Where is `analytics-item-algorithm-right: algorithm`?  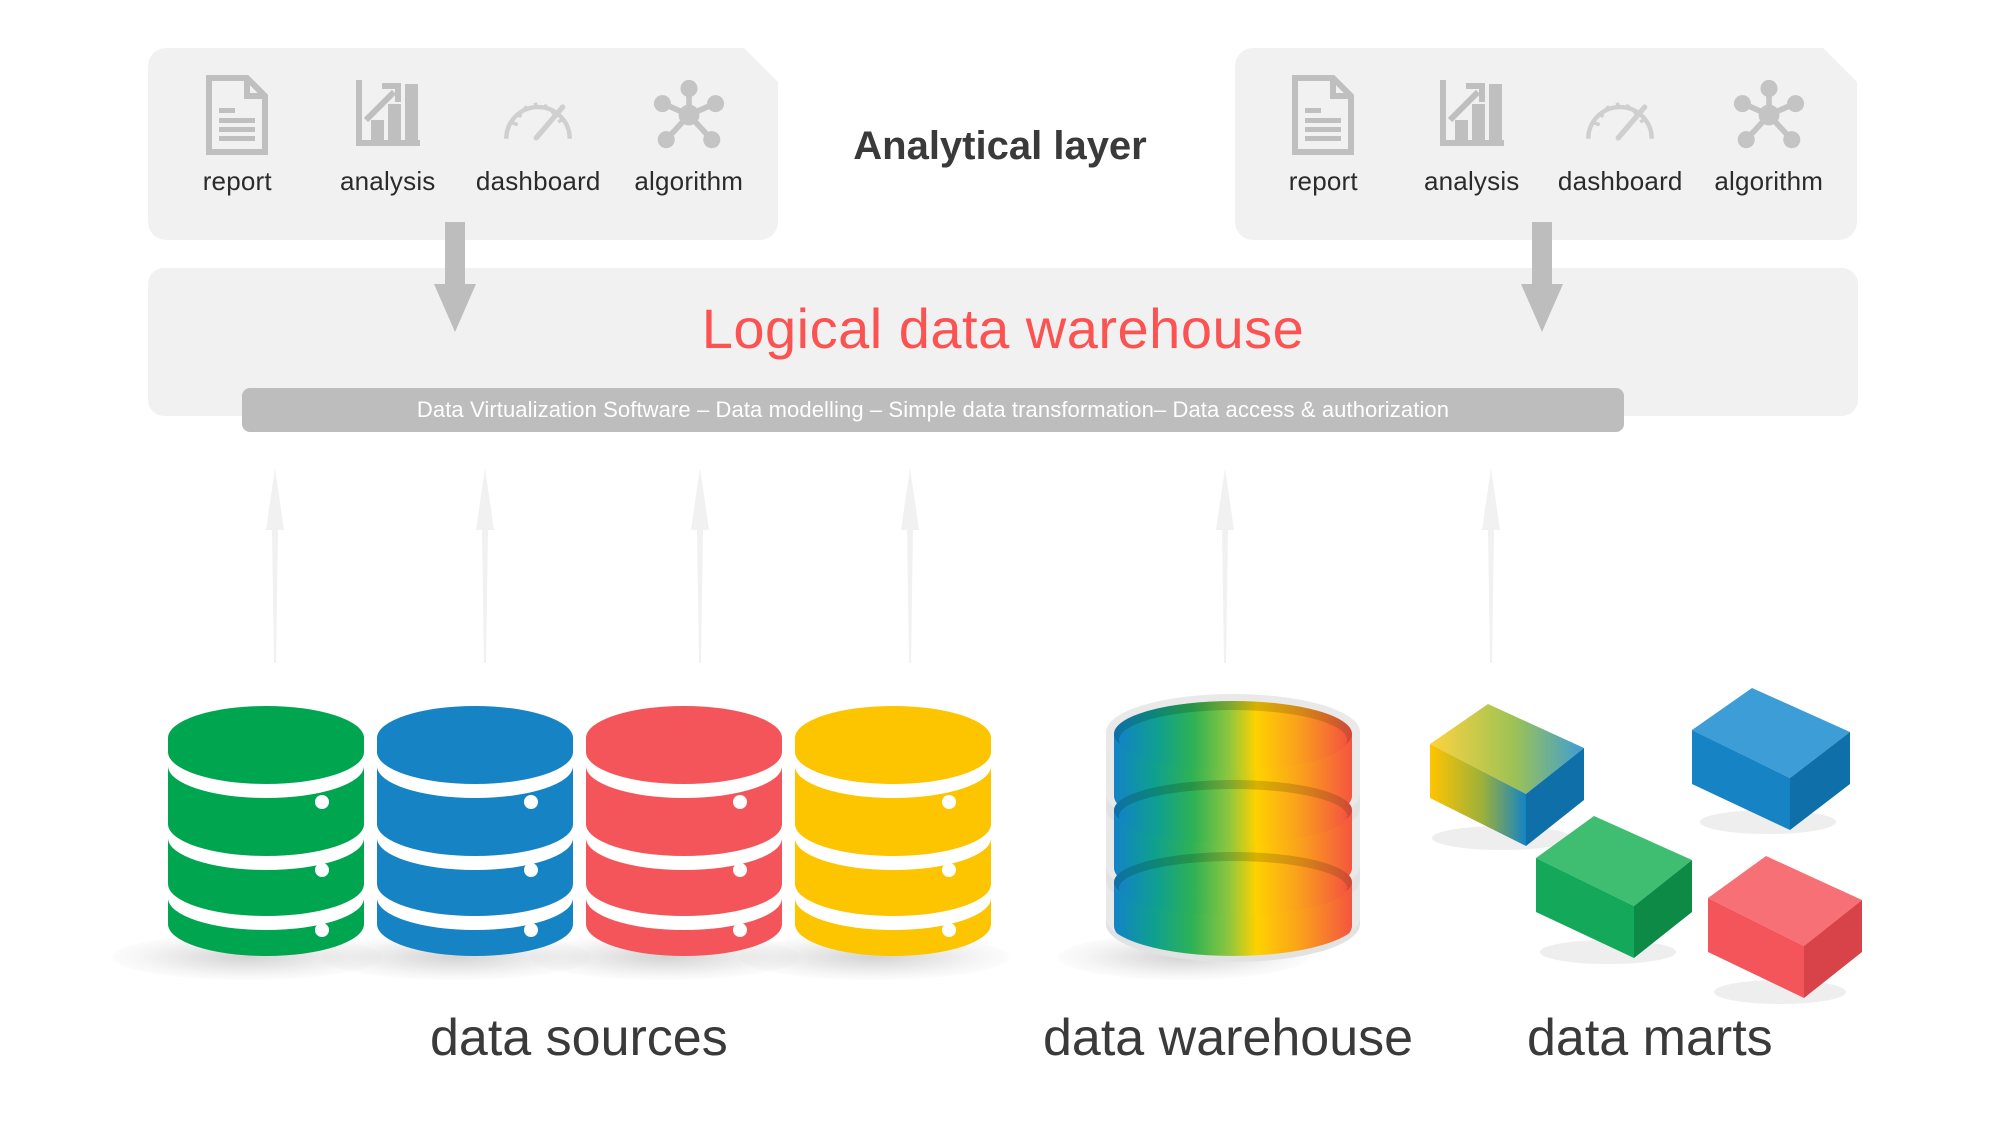 analytics-item-algorithm-right: algorithm is located at coordinates (1769, 135).